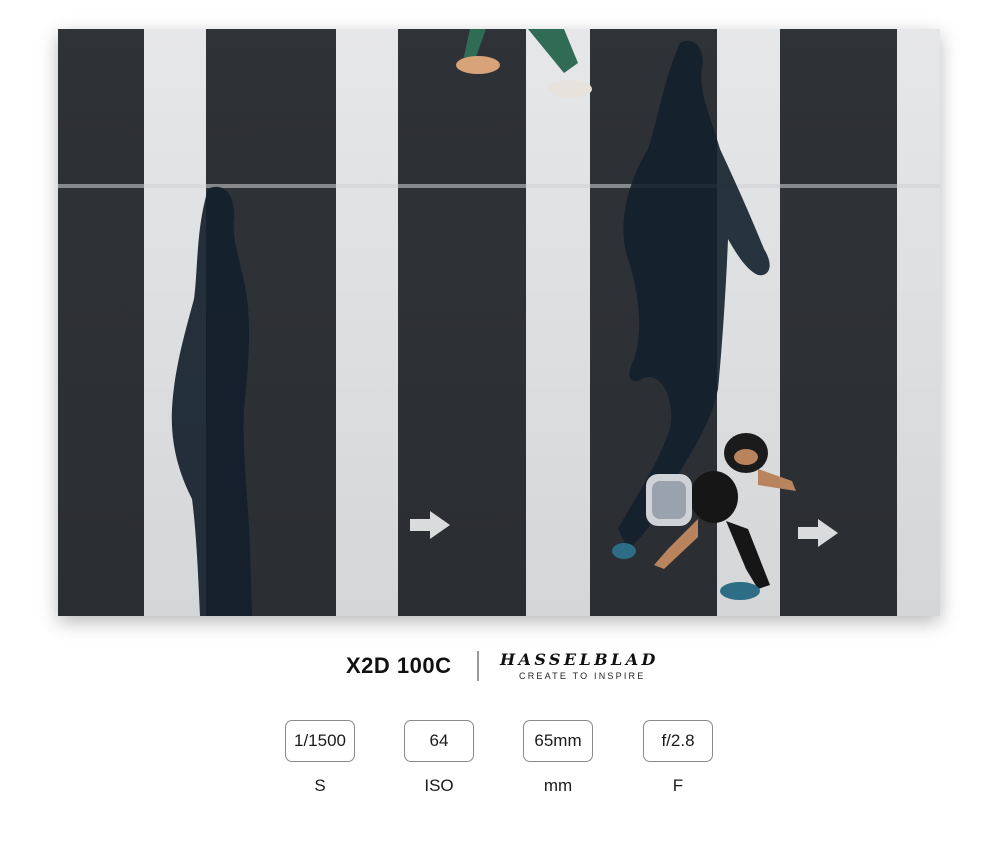  Describe the element at coordinates (558, 785) in the screenshot. I see `focal-length-label: mm` at that location.